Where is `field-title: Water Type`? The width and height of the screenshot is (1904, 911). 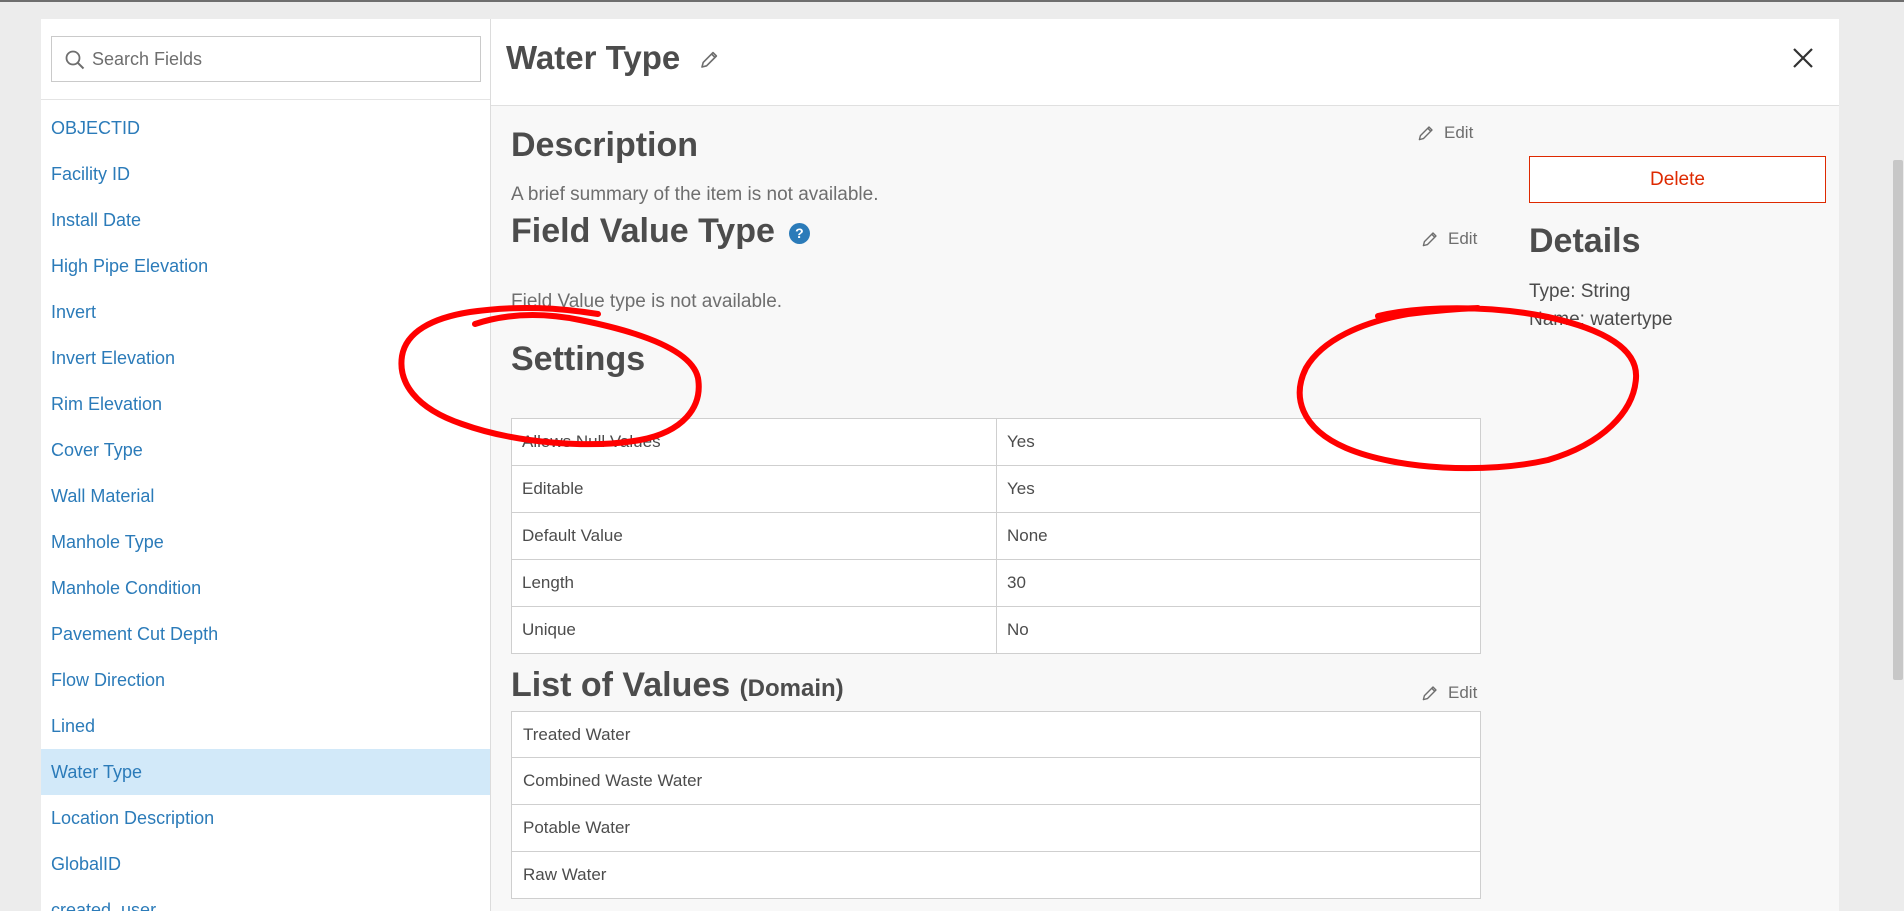 field-title: Water Type is located at coordinates (593, 57).